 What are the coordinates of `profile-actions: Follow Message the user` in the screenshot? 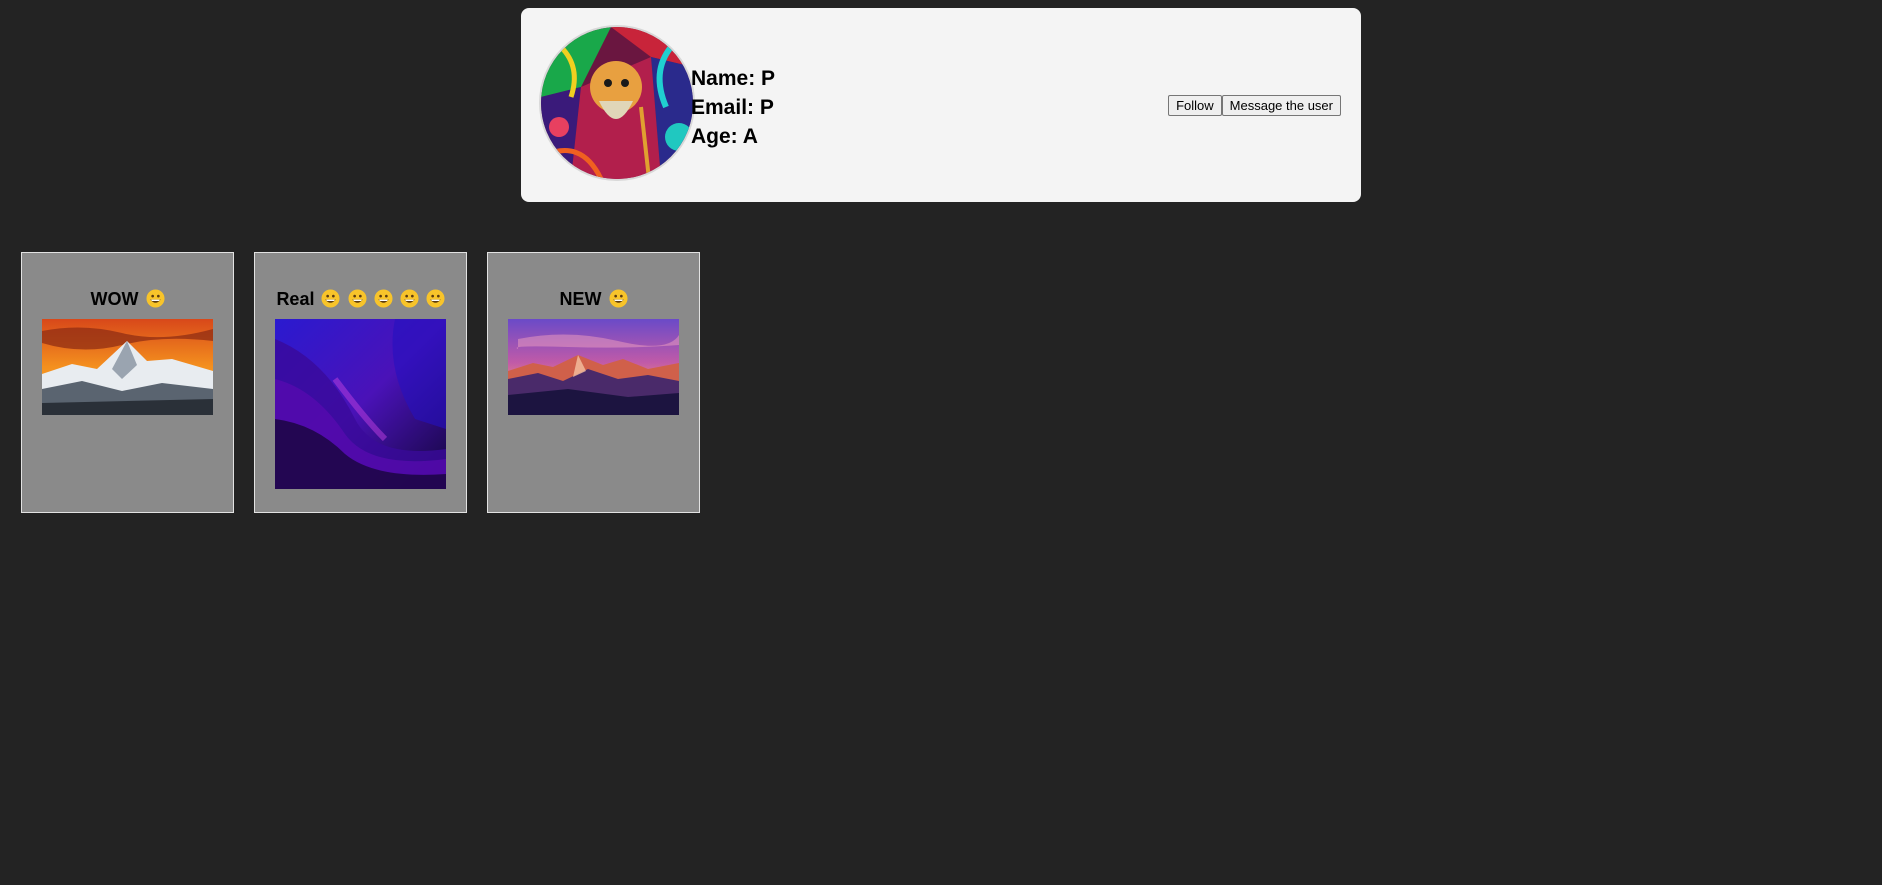 It's located at (1254, 105).